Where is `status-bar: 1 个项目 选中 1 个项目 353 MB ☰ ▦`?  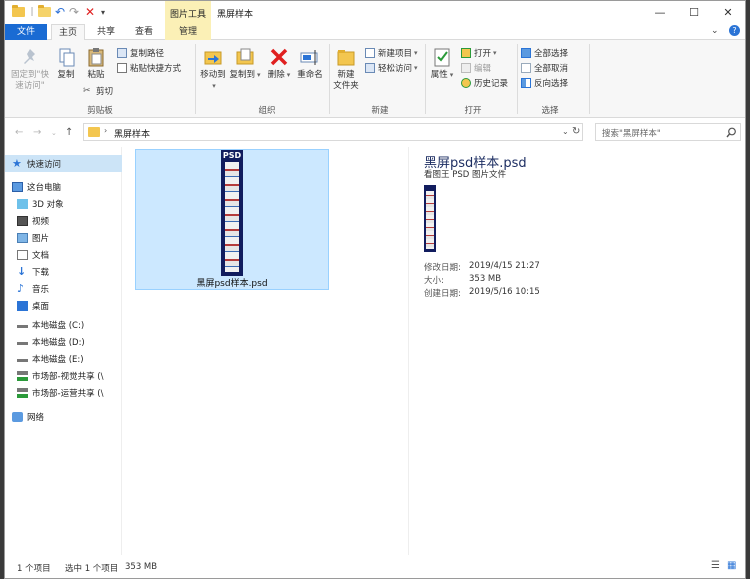
status-bar: 1 个项目 选中 1 个项目 353 MB ☰ ▦ is located at coordinates (375, 567).